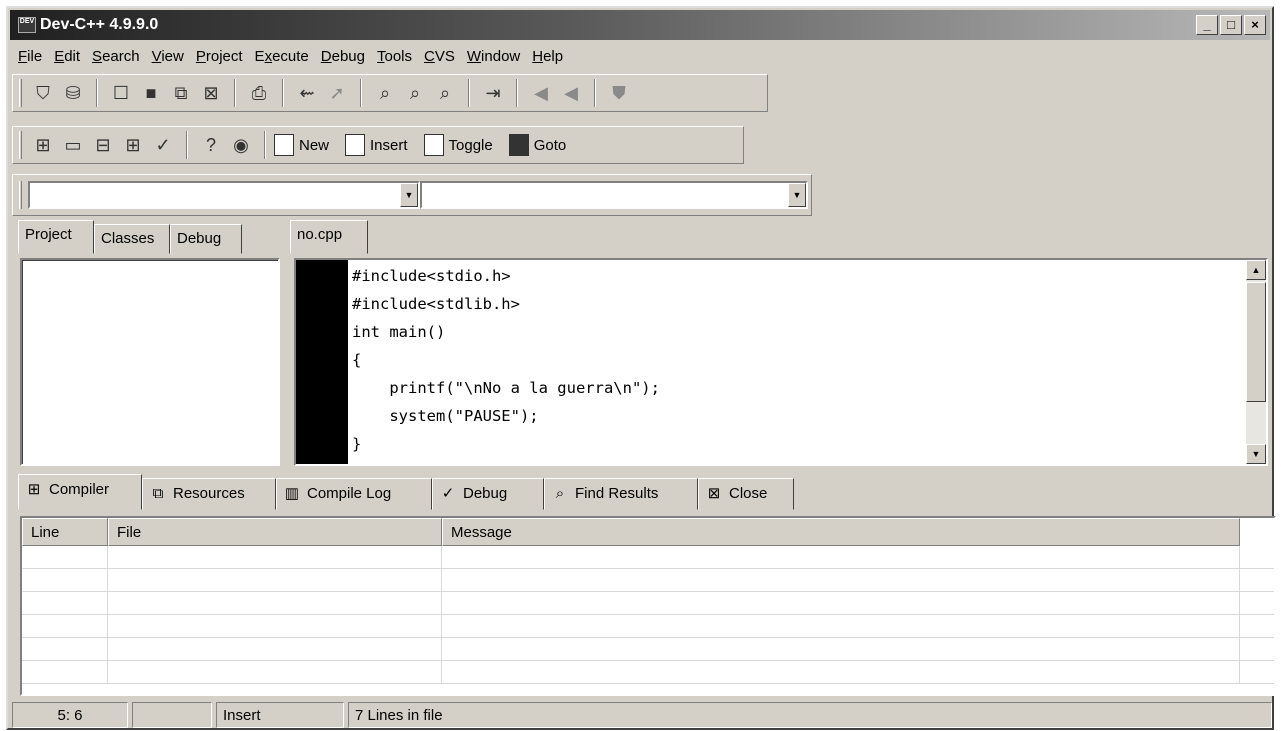 This screenshot has height=731, width=1281. What do you see at coordinates (206, 239) in the screenshot?
I see `tab-debug: Debug` at bounding box center [206, 239].